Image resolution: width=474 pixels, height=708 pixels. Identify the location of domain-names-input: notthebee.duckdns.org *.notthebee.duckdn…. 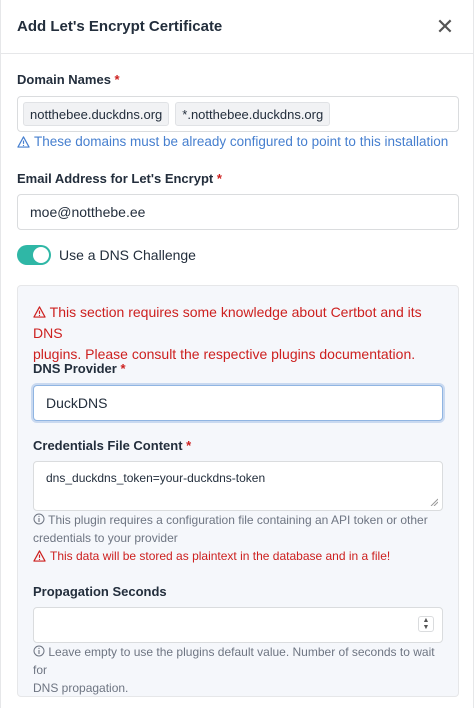
(238, 114).